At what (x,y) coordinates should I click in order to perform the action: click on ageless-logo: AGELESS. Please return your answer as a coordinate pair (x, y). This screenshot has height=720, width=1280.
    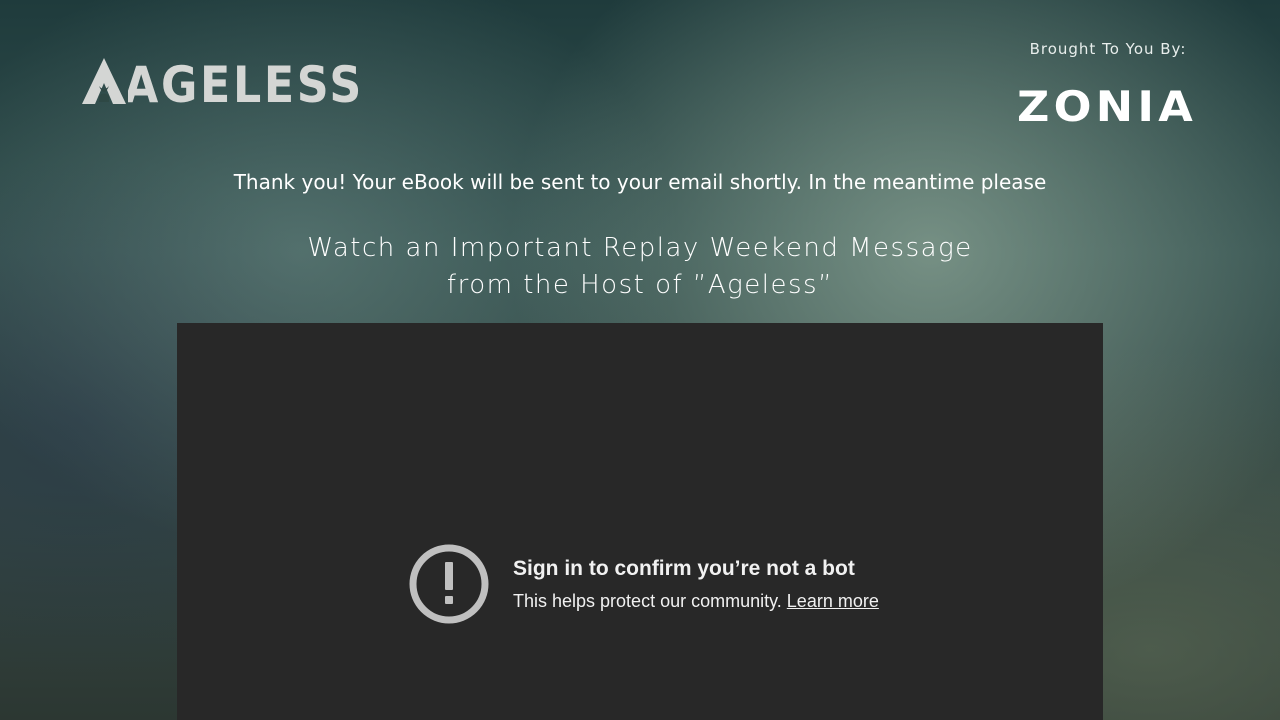
    Looking at the image, I should click on (227, 81).